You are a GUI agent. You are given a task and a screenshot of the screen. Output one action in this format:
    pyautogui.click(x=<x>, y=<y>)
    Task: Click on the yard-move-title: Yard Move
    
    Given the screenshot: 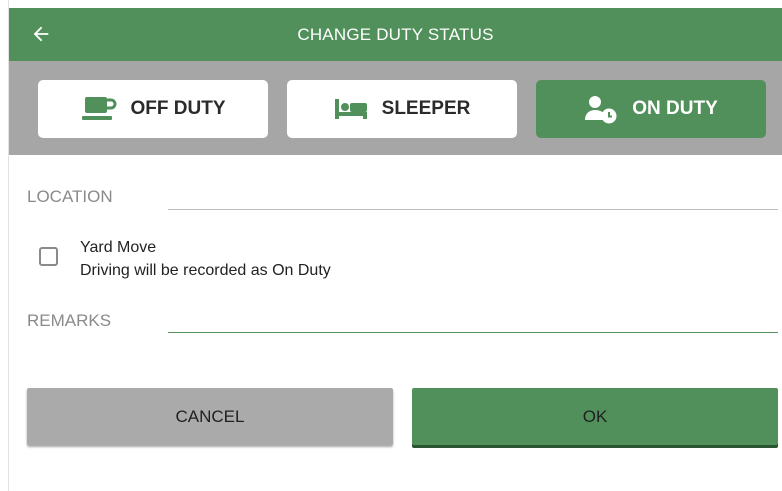 What is the action you would take?
    pyautogui.click(x=118, y=247)
    